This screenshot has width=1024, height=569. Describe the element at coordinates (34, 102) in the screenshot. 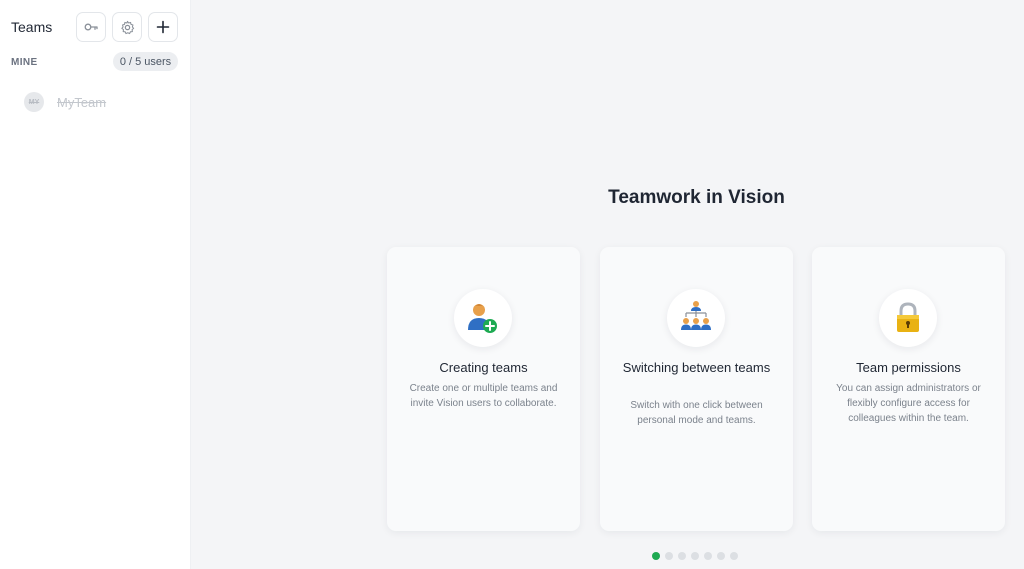

I see `team-avatar: MY` at that location.